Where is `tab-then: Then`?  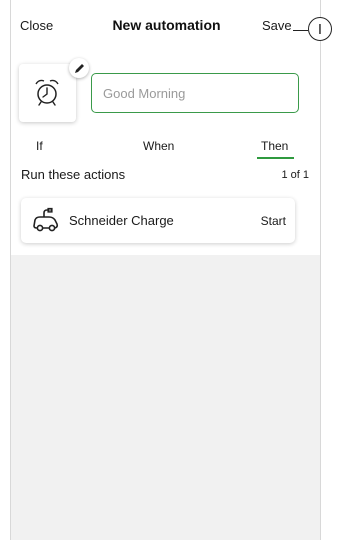 tab-then: Then is located at coordinates (274, 146).